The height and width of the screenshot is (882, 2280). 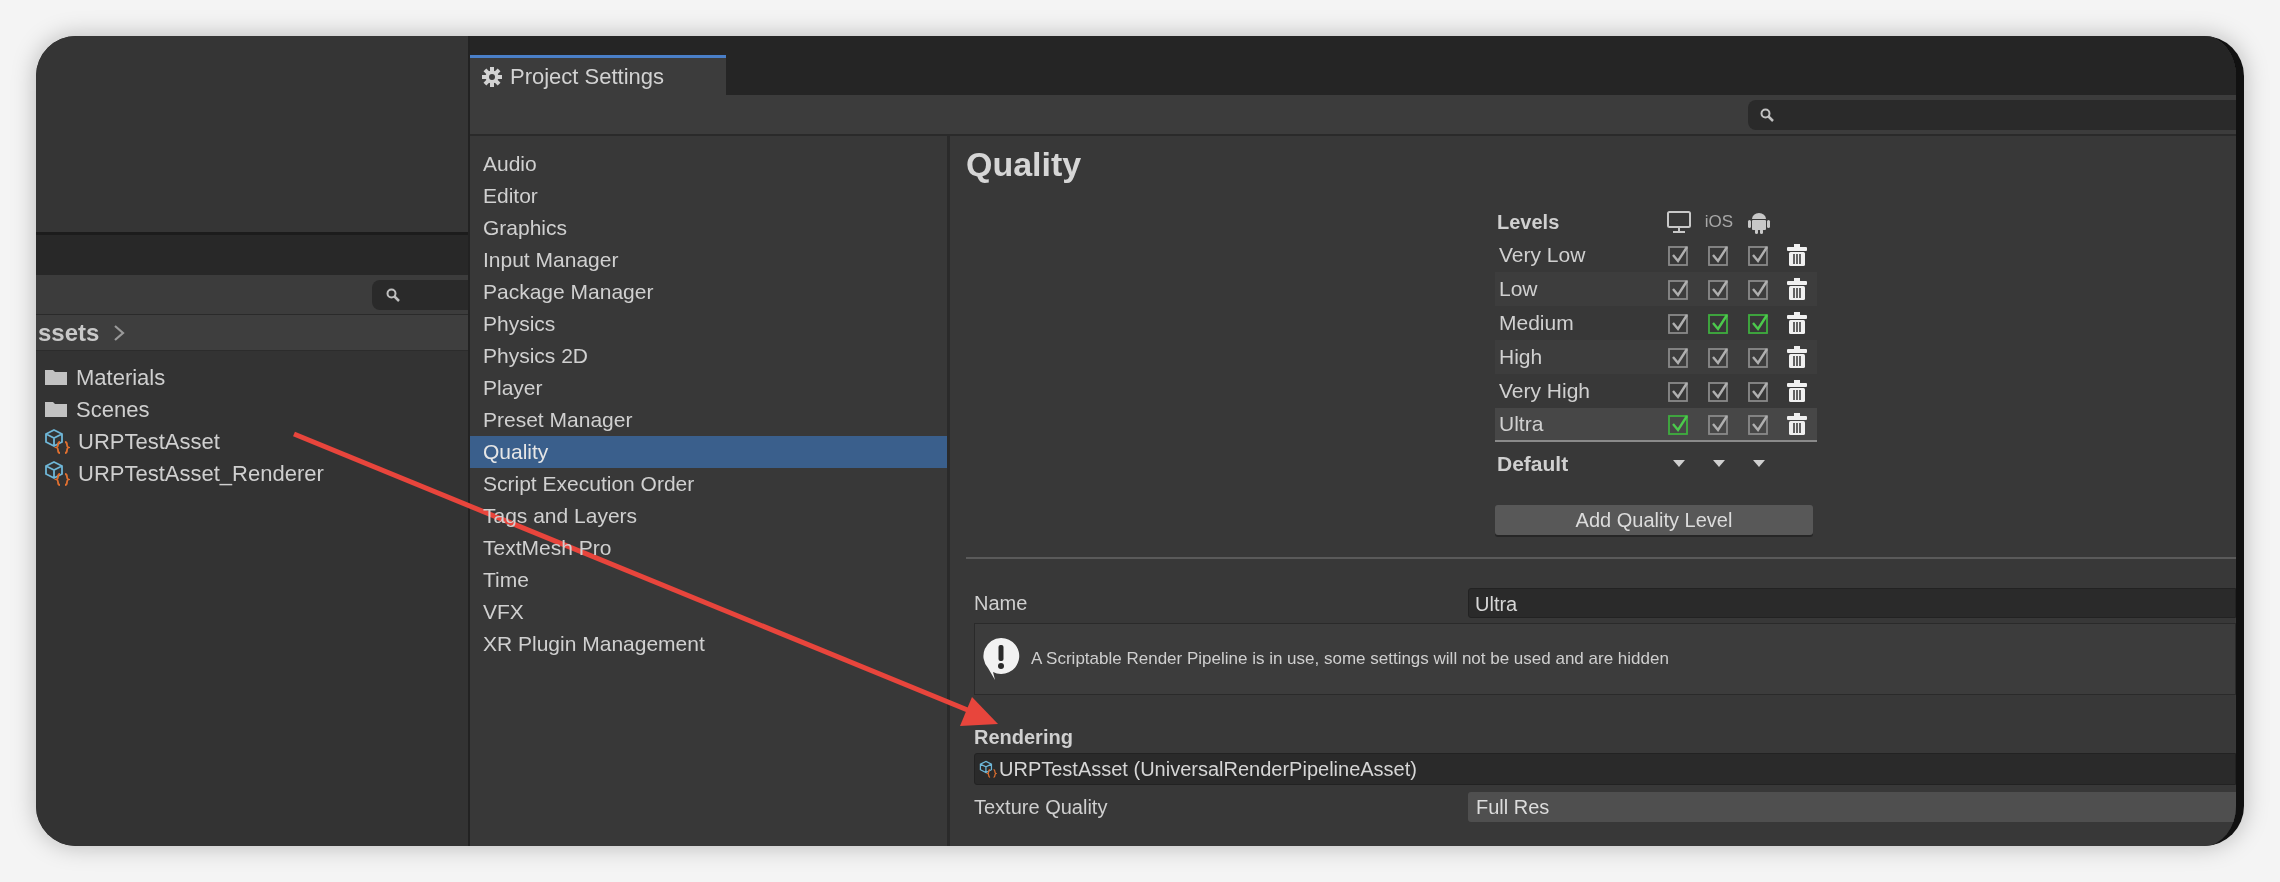 I want to click on sidebar-item: Package Manager, so click(x=708, y=292).